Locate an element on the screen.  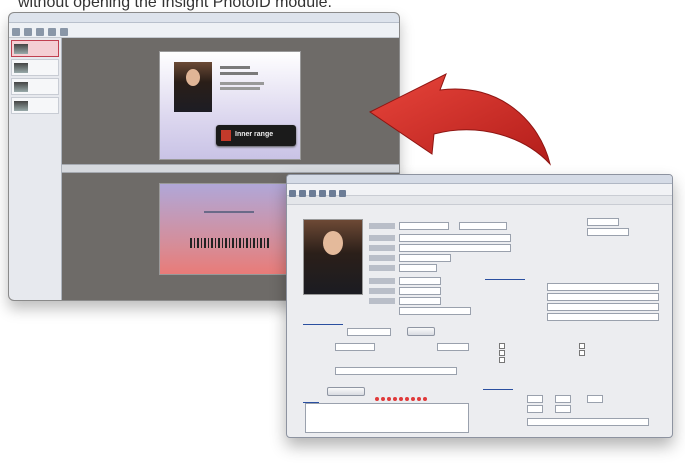
user-photo is located at coordinates (333, 257).